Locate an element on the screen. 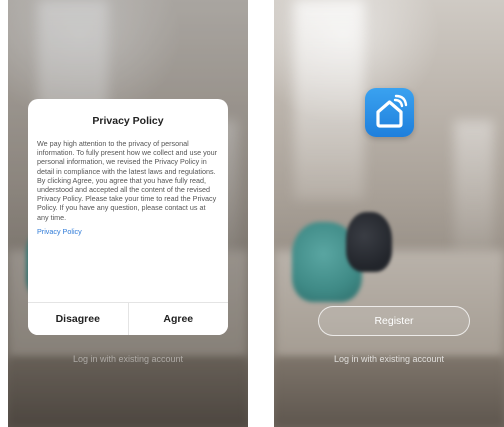 The width and height of the screenshot is (504, 427). dialog-title: Privacy Policy is located at coordinates (128, 121).